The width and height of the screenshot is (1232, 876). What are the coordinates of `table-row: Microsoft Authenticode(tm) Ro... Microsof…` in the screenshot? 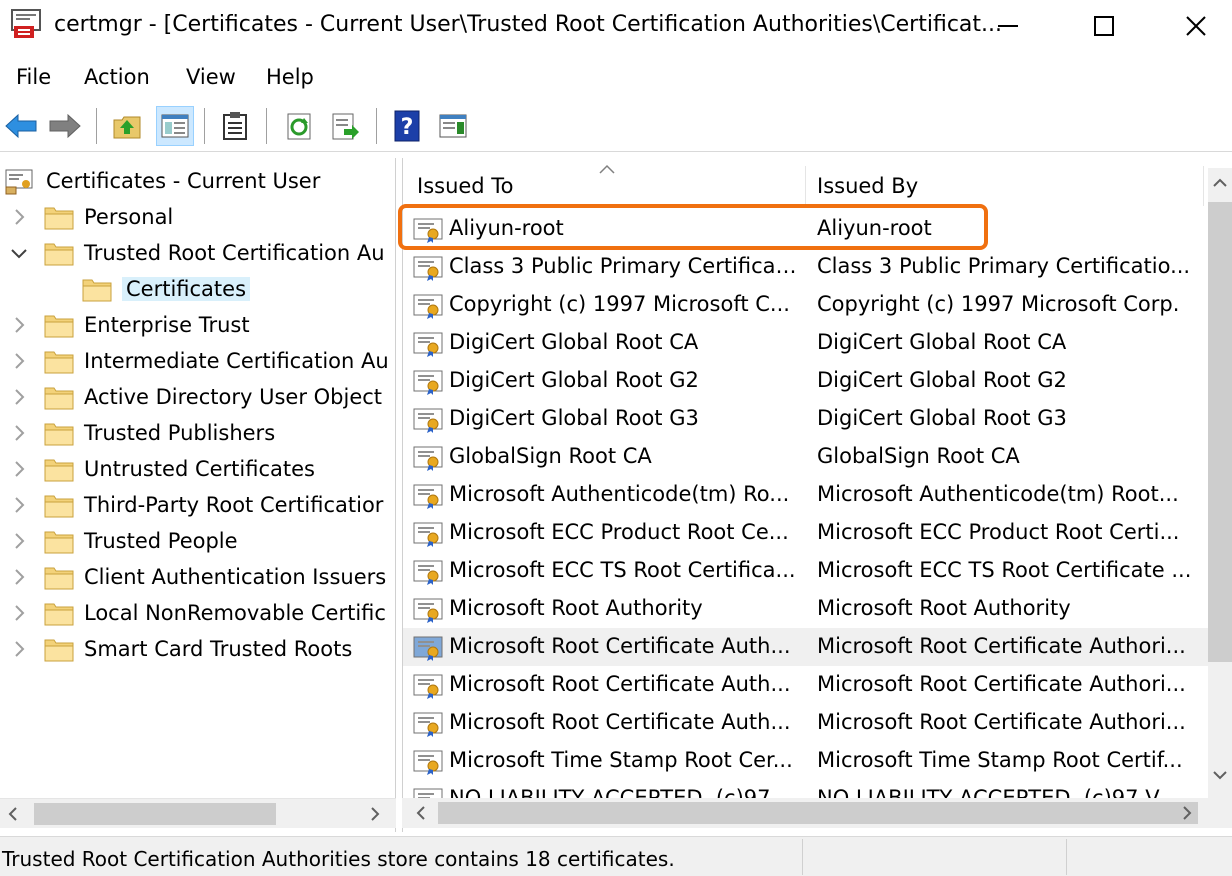 It's located at (806, 495).